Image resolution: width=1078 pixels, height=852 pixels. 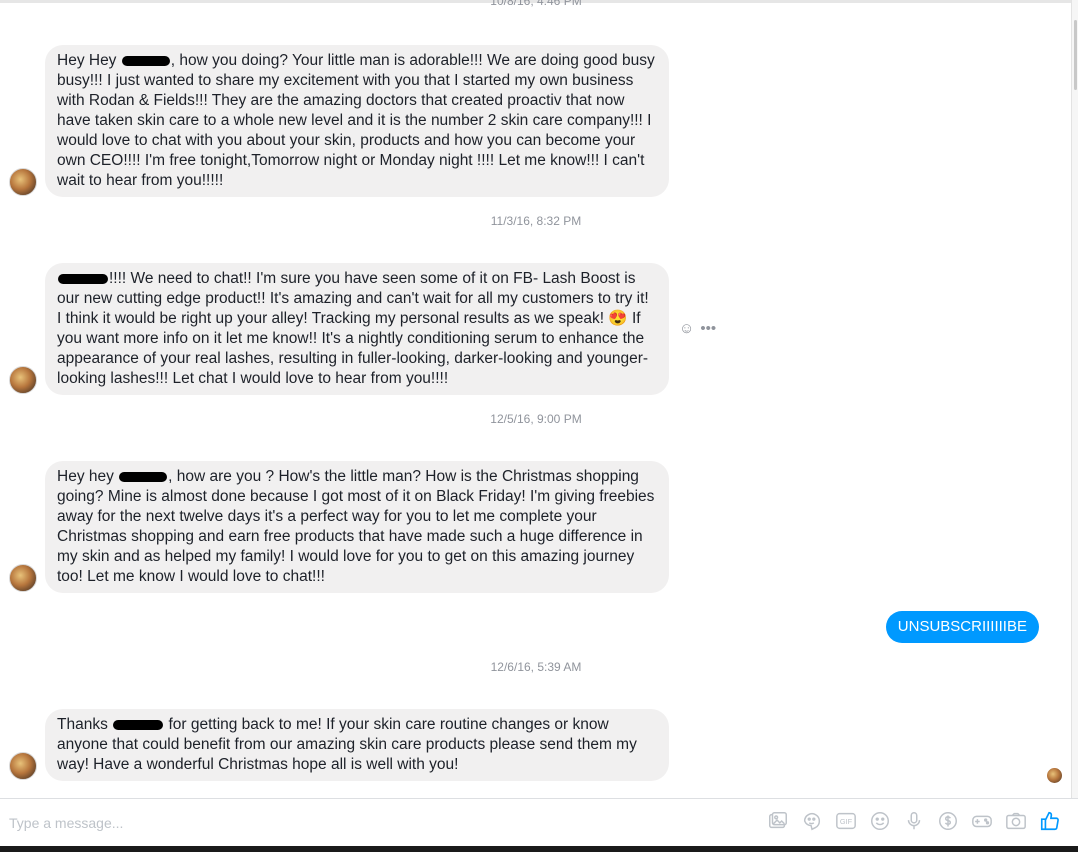 I want to click on message-text-start: Hey Hey, so click(x=89, y=60).